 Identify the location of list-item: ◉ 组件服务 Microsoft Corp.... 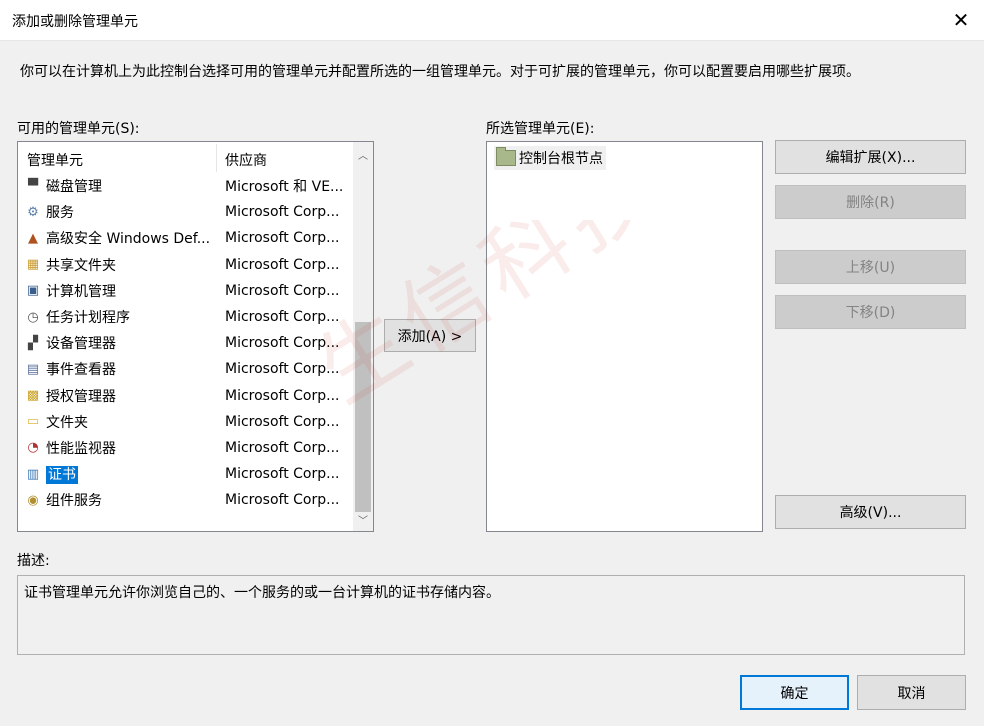
(184, 500).